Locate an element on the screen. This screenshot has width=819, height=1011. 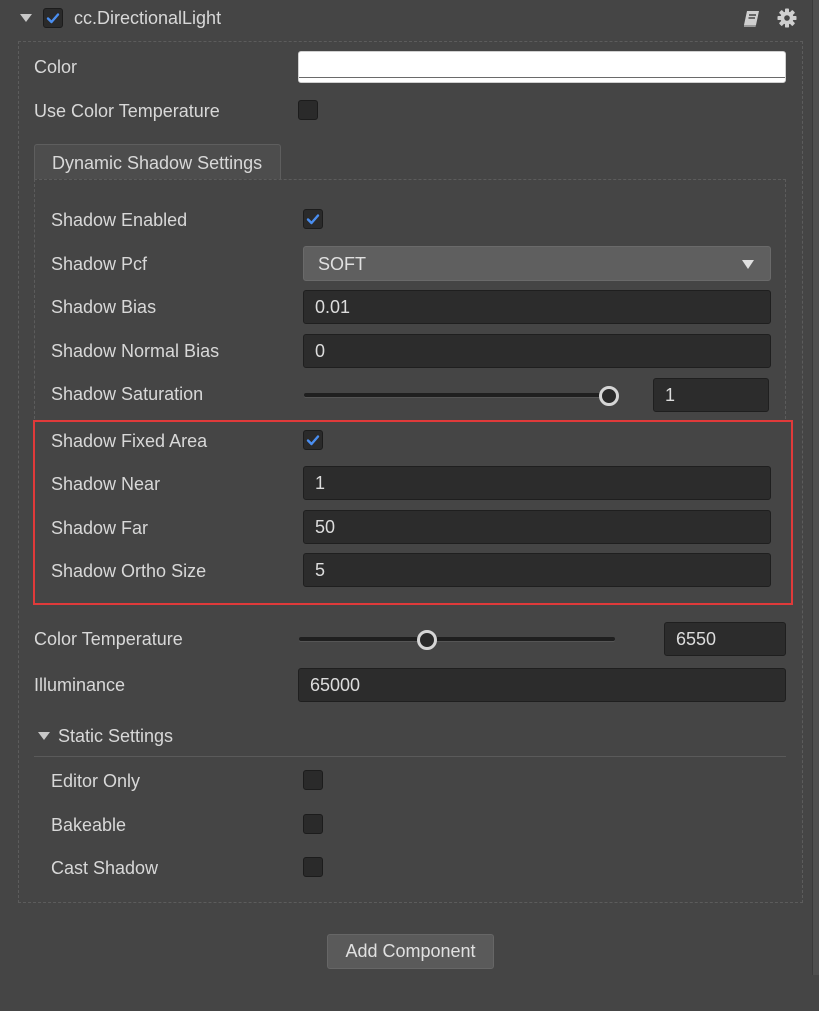
dropdown-triangle-icon is located at coordinates (748, 264).